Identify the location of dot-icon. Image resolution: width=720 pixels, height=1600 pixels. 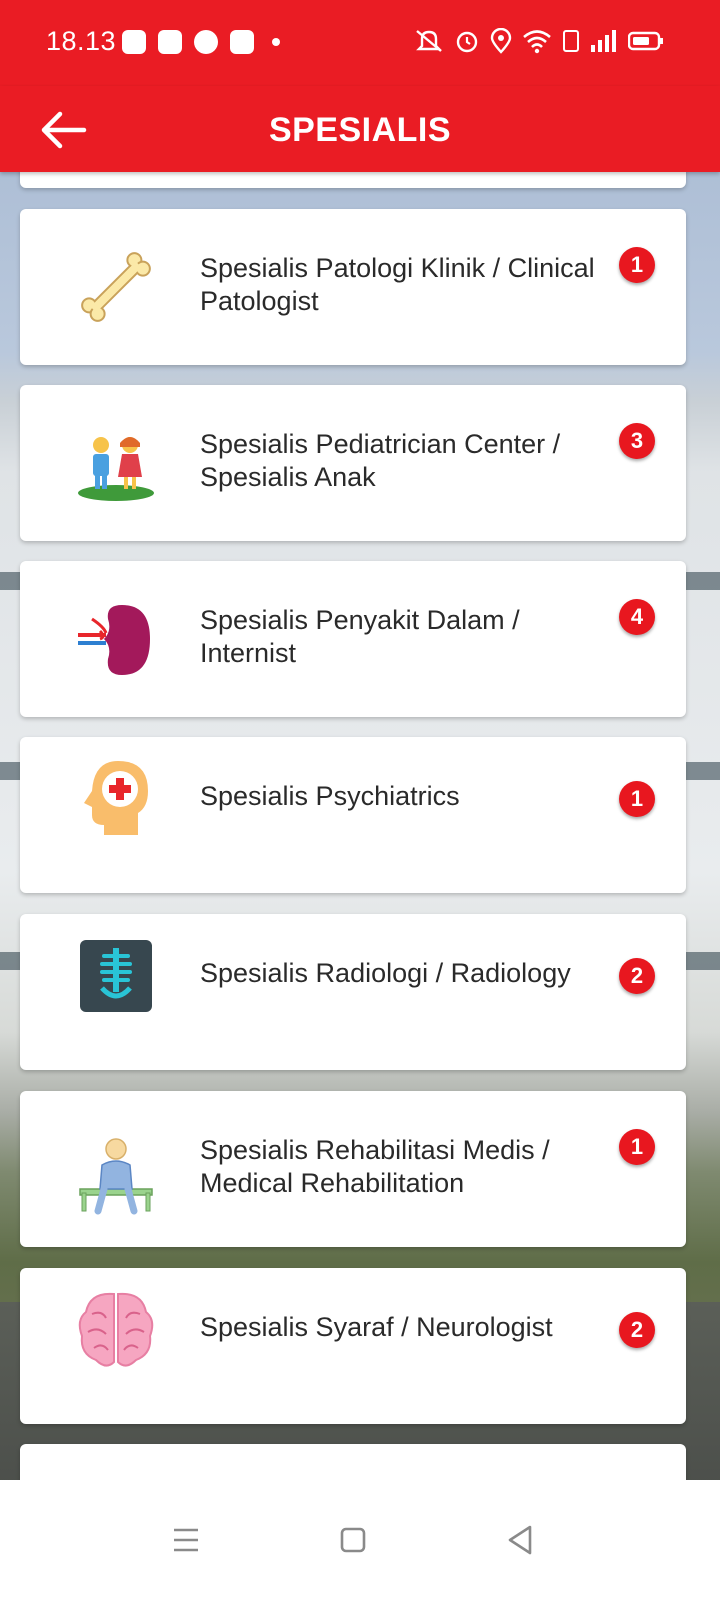
(276, 42).